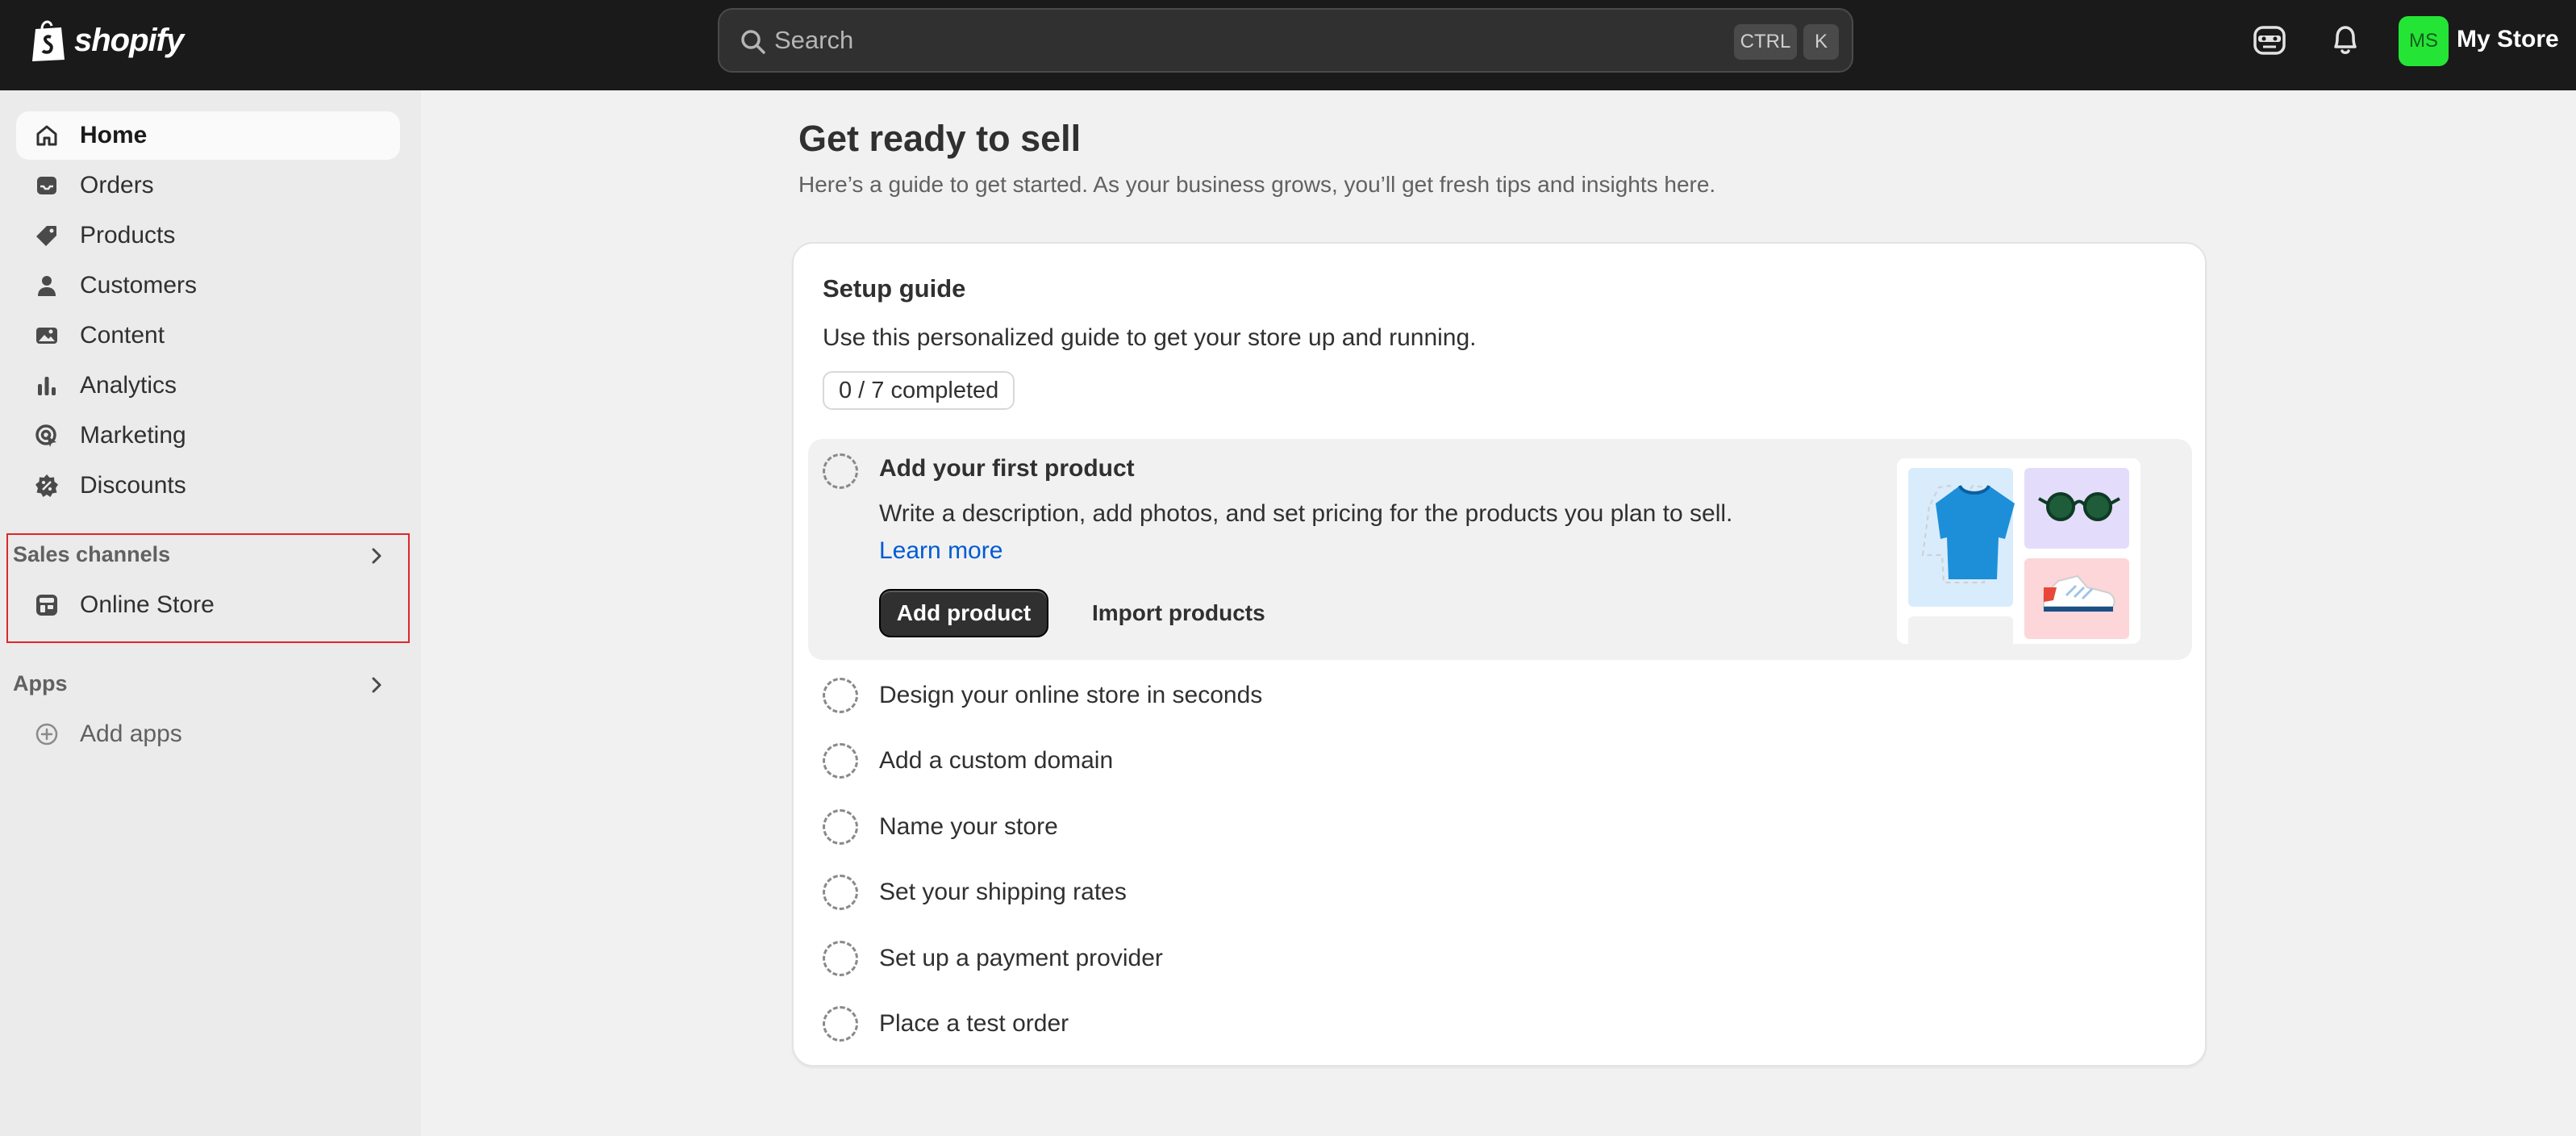 The height and width of the screenshot is (1136, 2576). Describe the element at coordinates (376, 685) in the screenshot. I see `chevron-right-icon` at that location.